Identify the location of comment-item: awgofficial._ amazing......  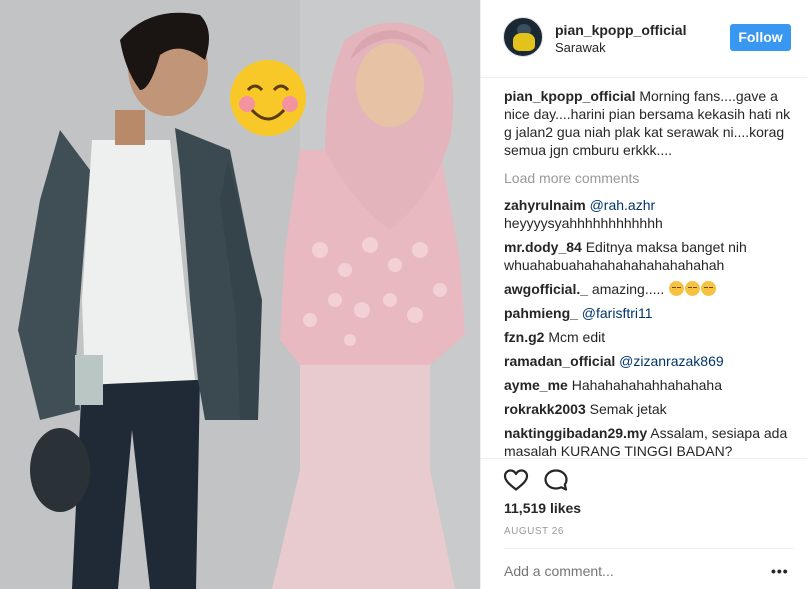
(649, 289).